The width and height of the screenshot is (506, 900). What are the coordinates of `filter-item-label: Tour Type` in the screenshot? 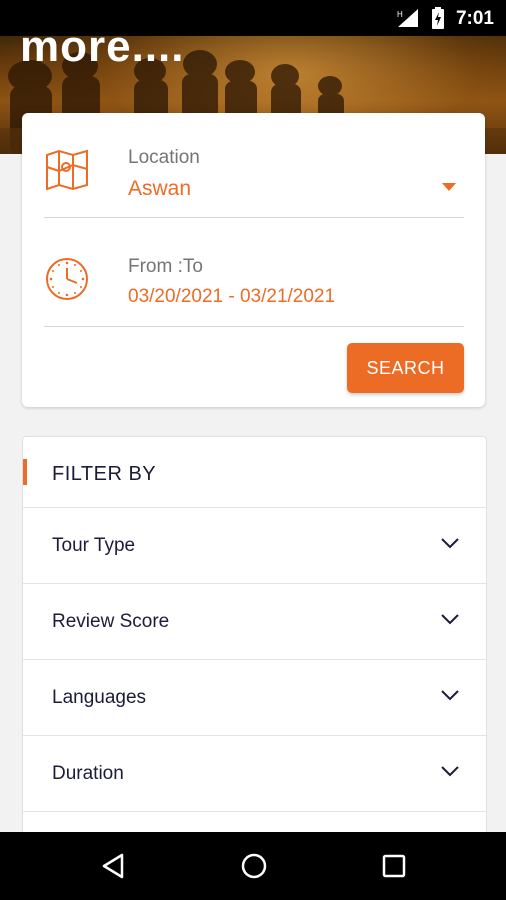 It's located at (94, 545).